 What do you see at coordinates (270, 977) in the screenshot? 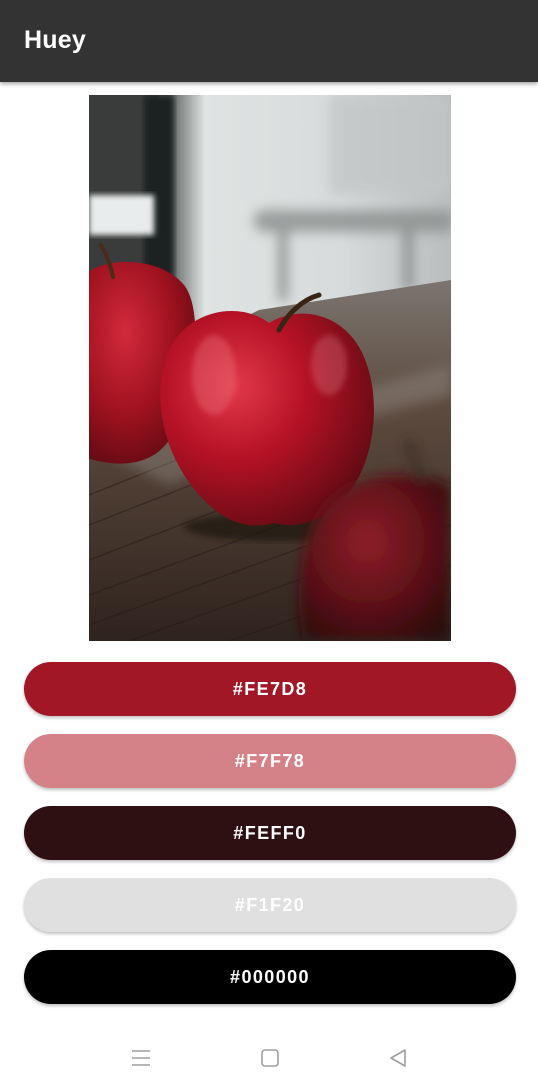
I see `palette-swatch-5: #000000` at bounding box center [270, 977].